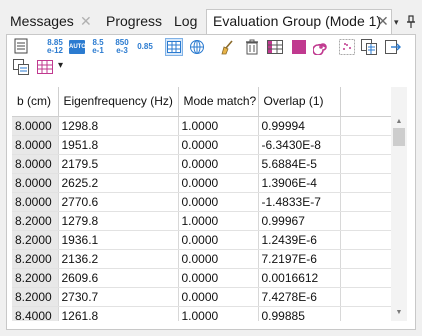 This screenshot has width=422, height=336. What do you see at coordinates (299, 313) in the screenshot?
I see `table-cell: 0.99885` at bounding box center [299, 313].